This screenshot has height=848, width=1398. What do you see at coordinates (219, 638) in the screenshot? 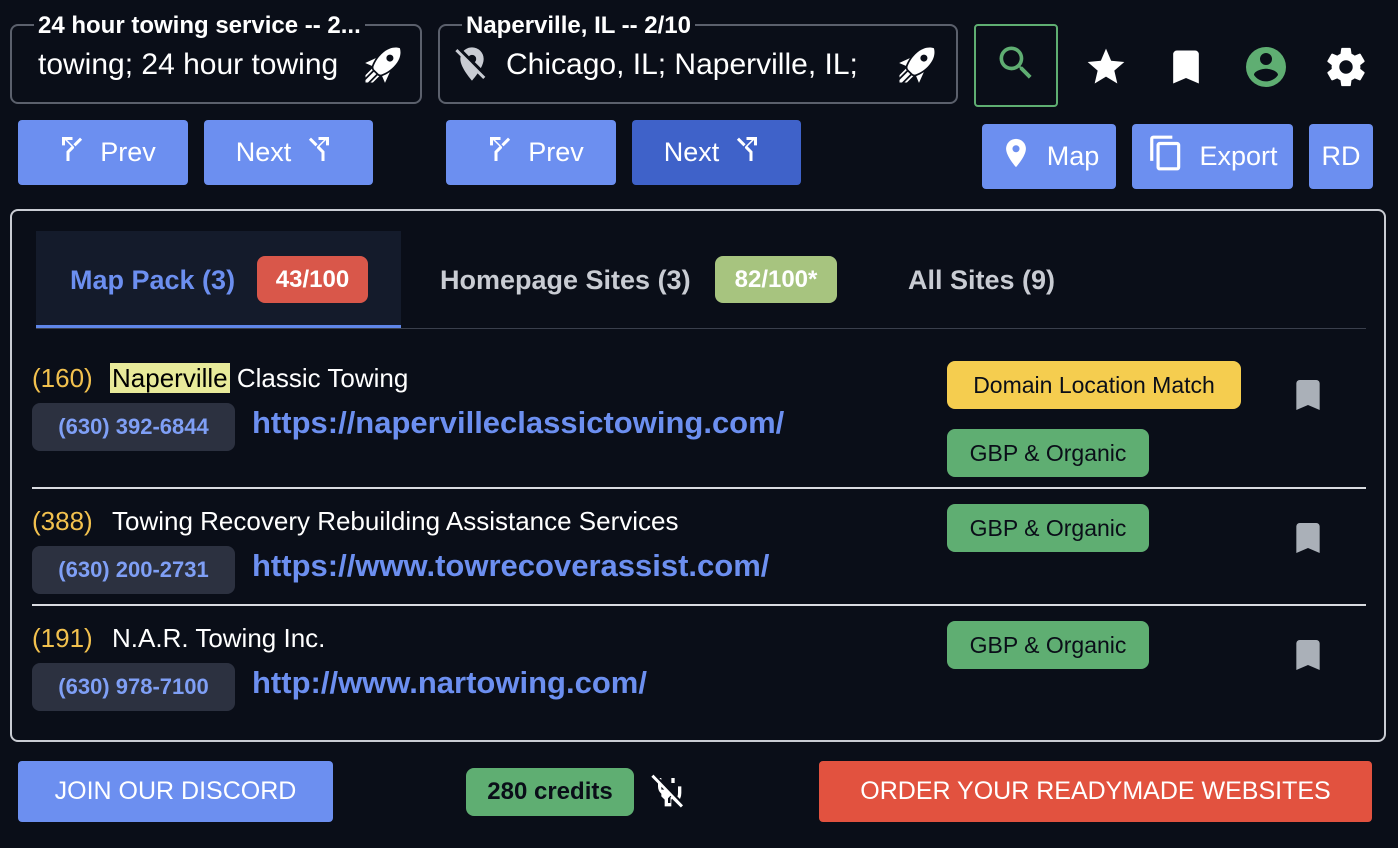
I see `result-name: N.A.R. Towing Inc.` at bounding box center [219, 638].